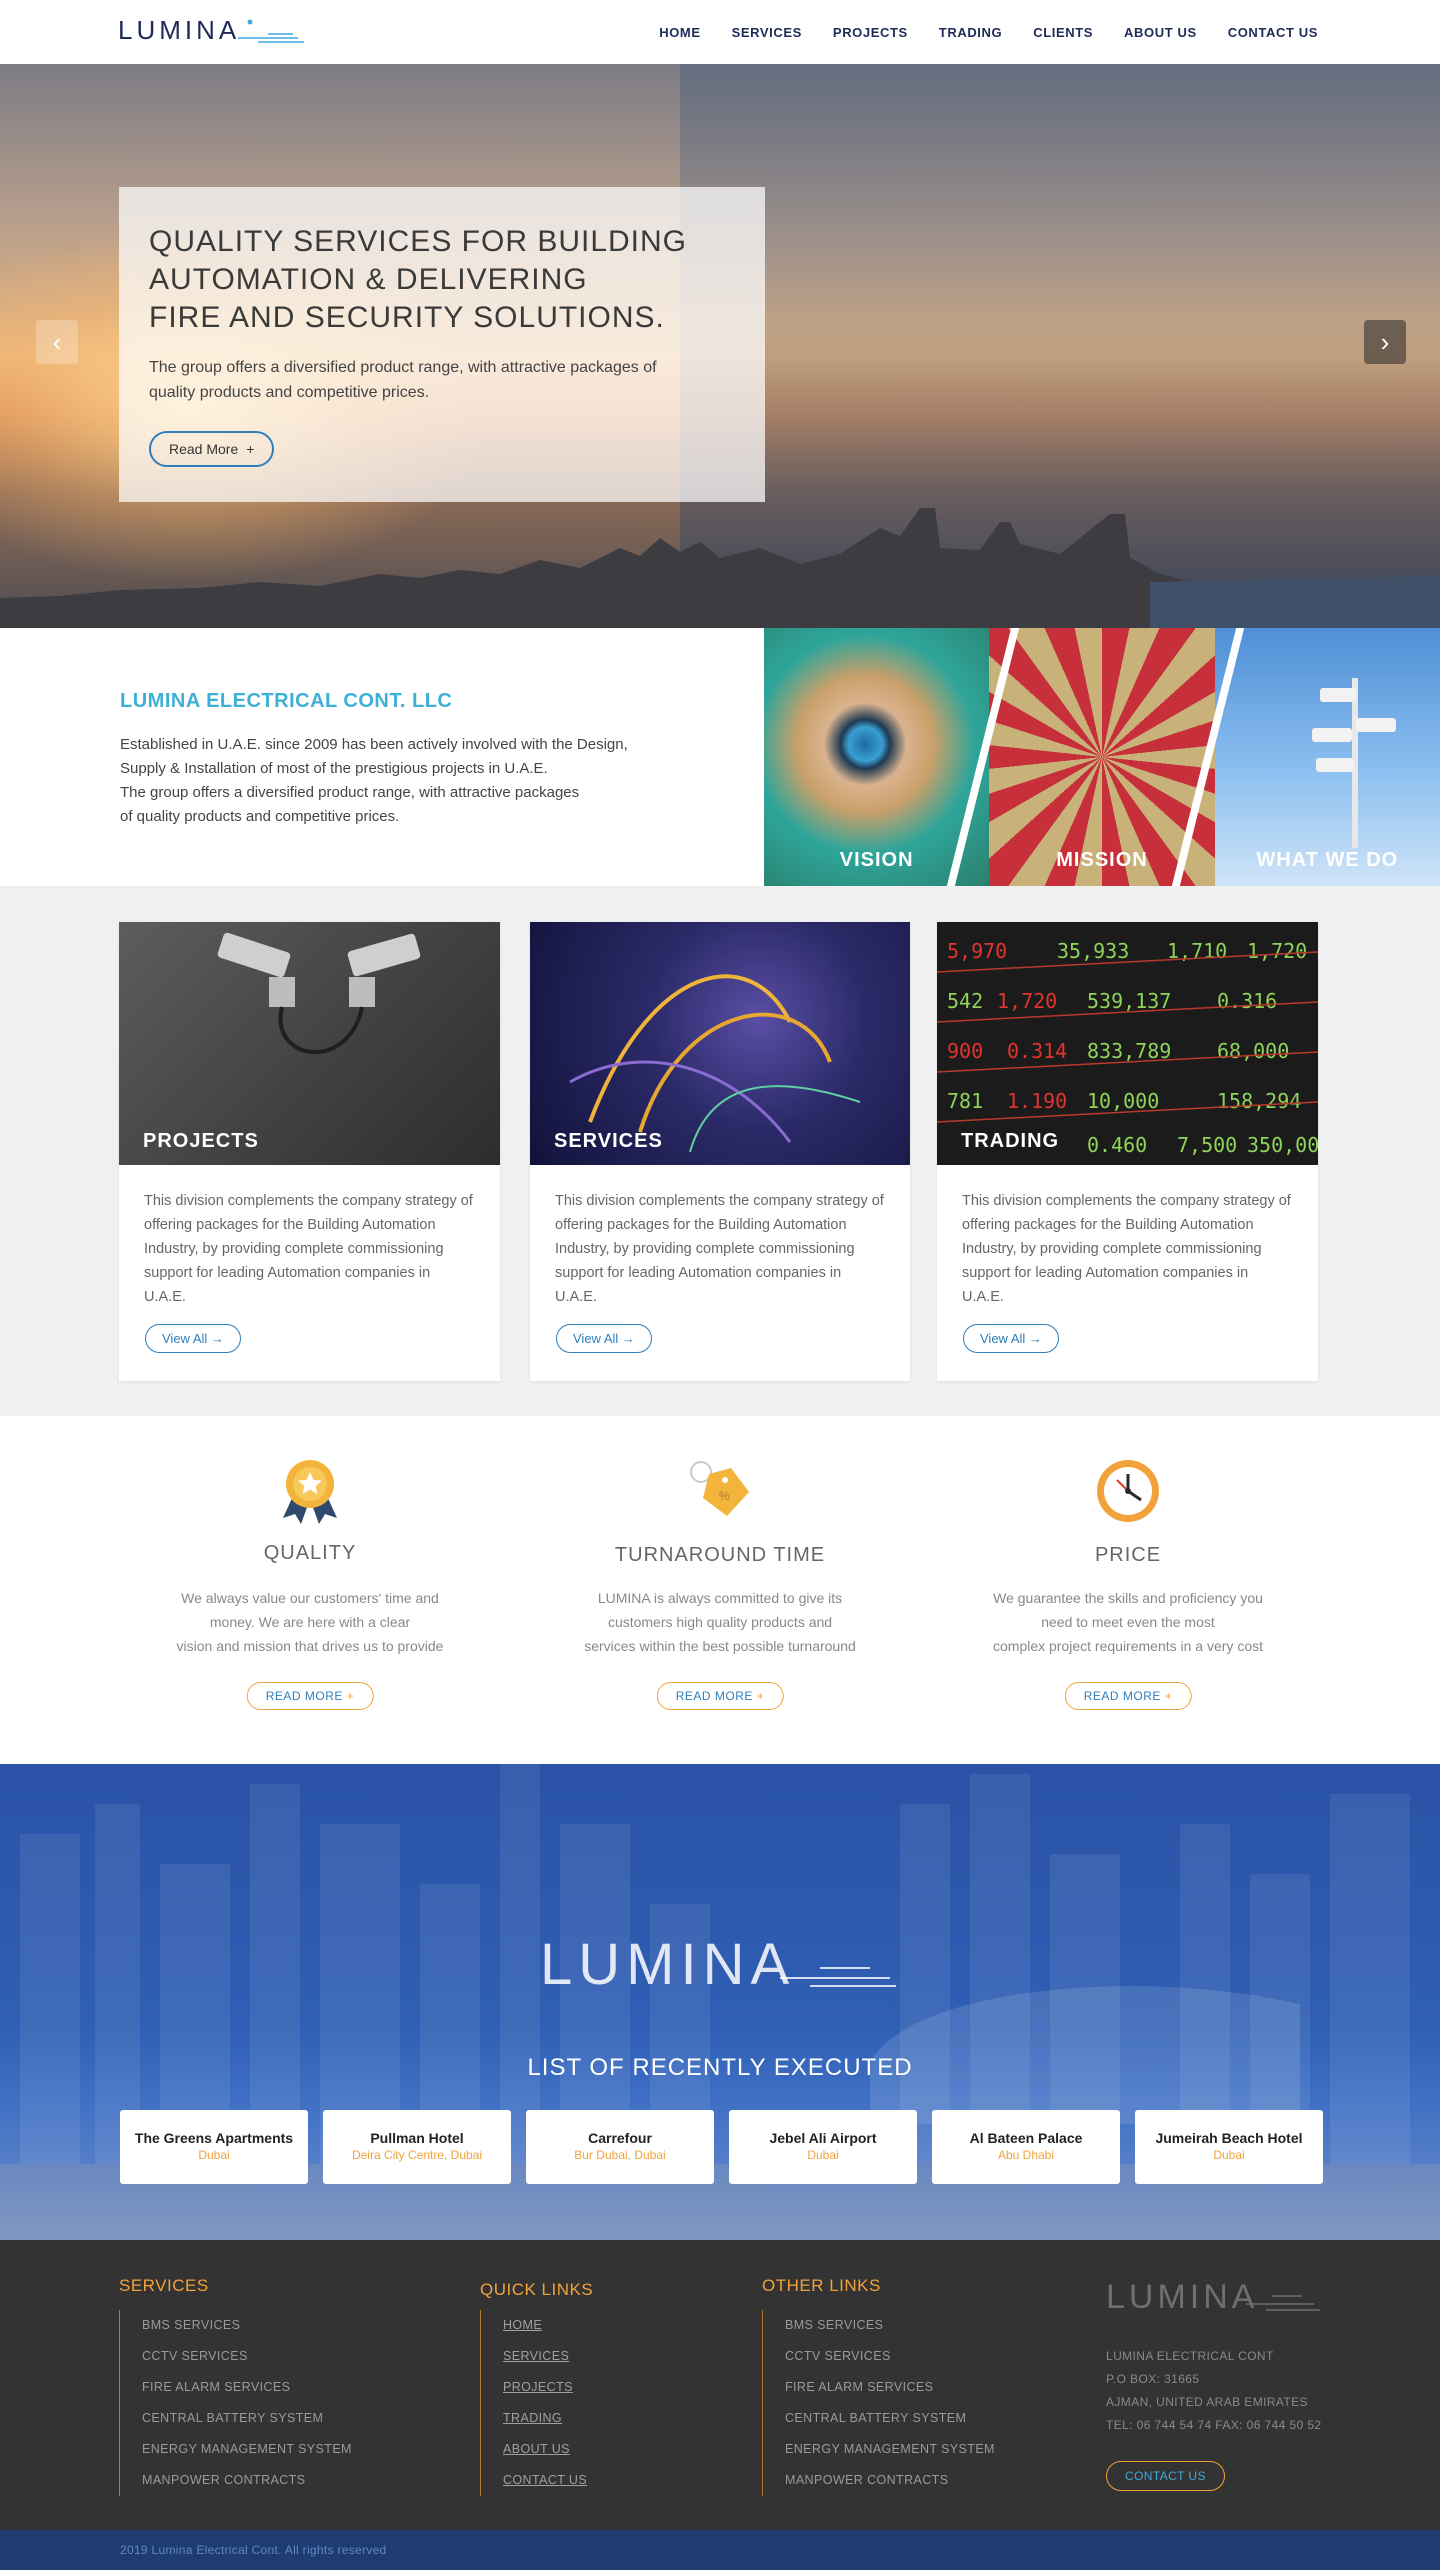 This screenshot has height=2573, width=1440. What do you see at coordinates (720, 2067) in the screenshot?
I see `recent-projects-title: LIST OF RECENTLY EXECUTED` at bounding box center [720, 2067].